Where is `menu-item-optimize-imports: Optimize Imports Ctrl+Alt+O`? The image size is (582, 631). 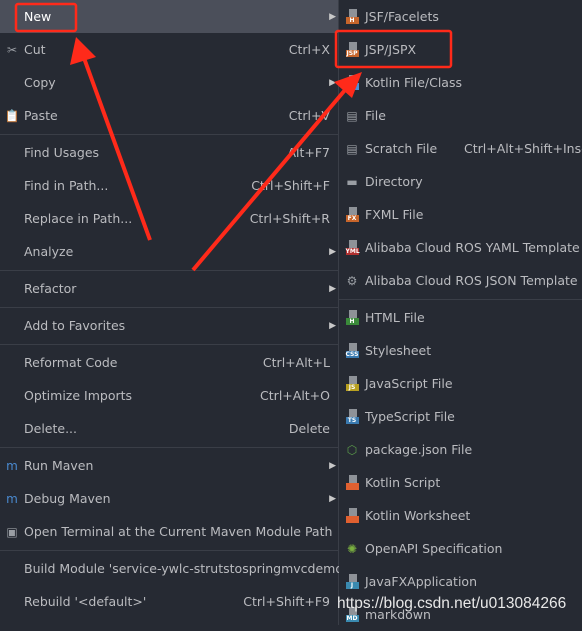 menu-item-optimize-imports: Optimize Imports Ctrl+Alt+O is located at coordinates (169, 395).